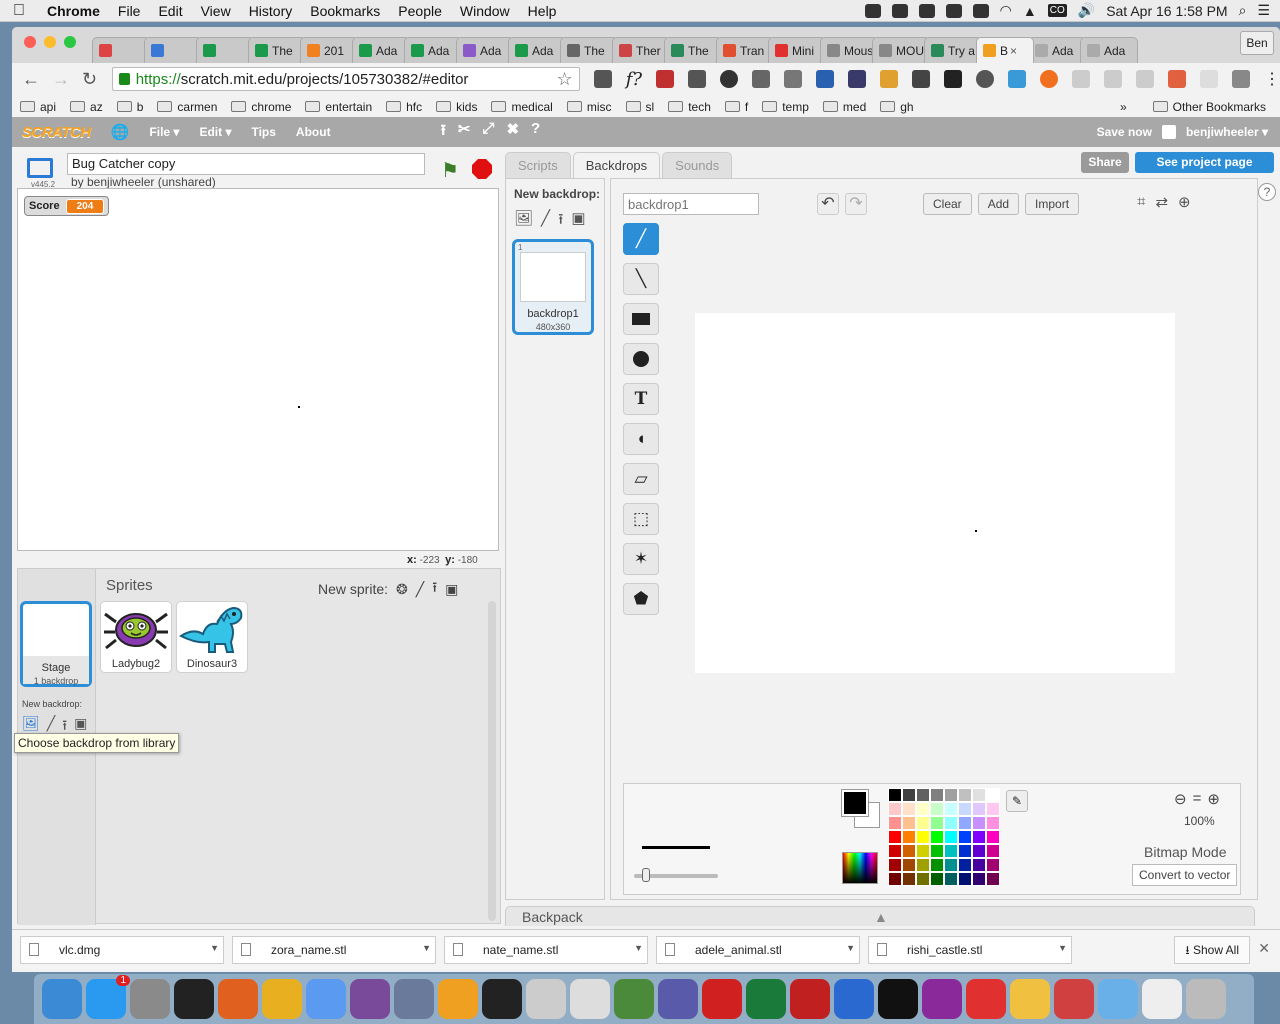  What do you see at coordinates (1049, 79) in the screenshot?
I see `lifebuoy-icon` at bounding box center [1049, 79].